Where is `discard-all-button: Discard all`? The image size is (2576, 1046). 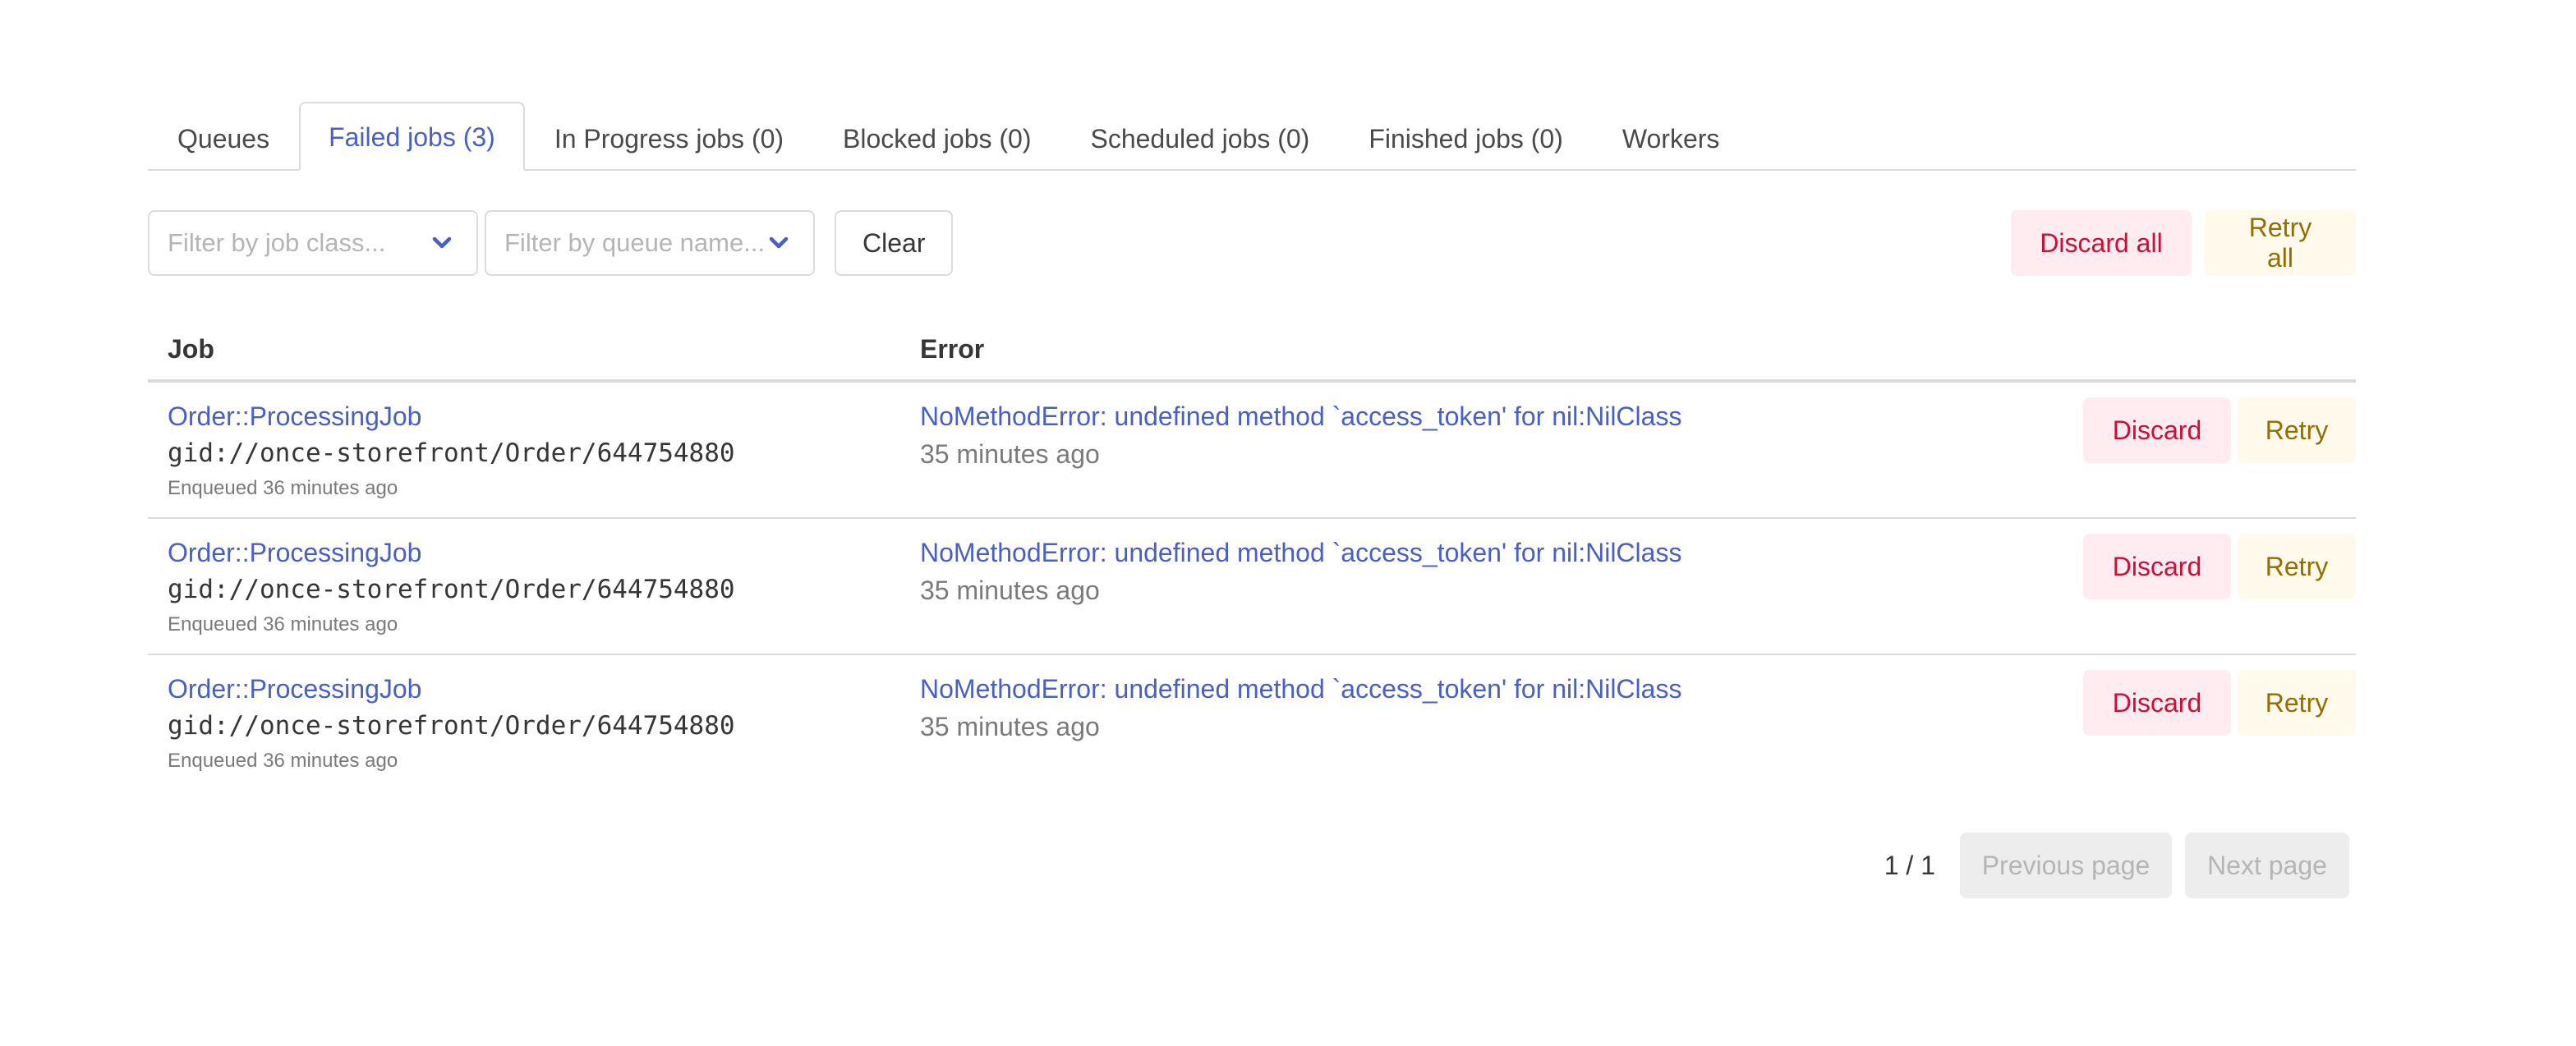
discard-all-button: Discard all is located at coordinates (2101, 243).